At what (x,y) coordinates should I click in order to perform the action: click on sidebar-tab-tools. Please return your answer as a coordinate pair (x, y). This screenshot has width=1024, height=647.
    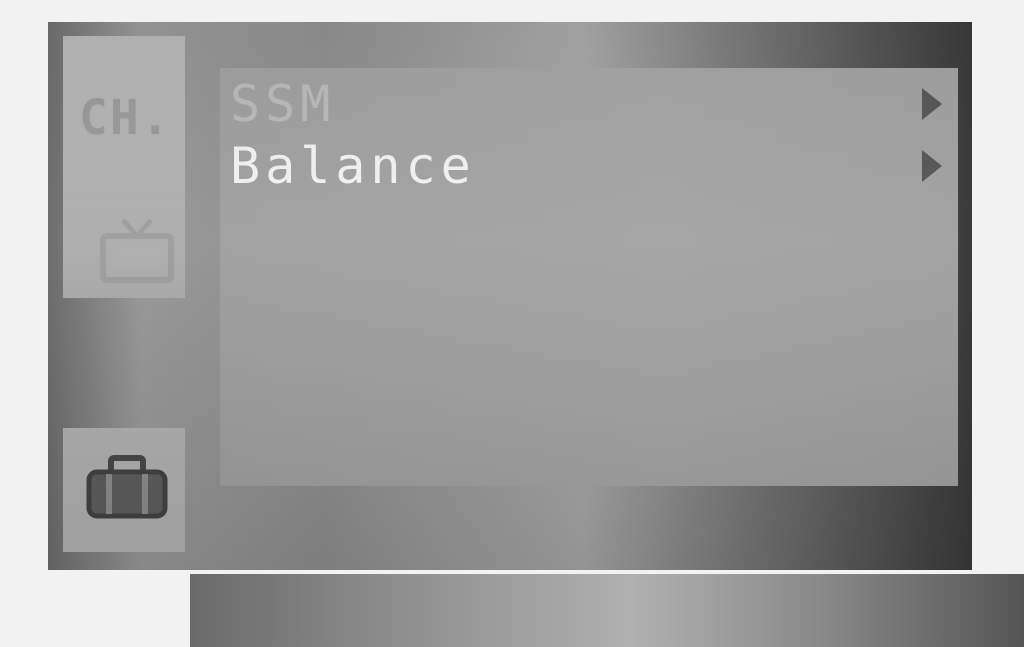
    Looking at the image, I should click on (124, 490).